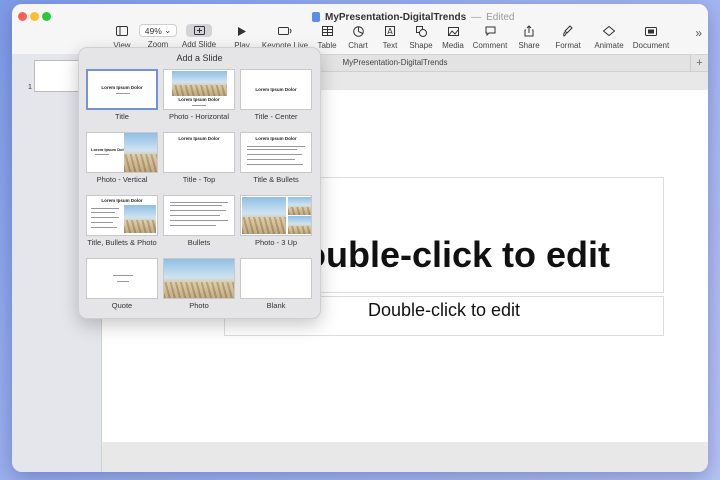 This screenshot has height=480, width=720. Describe the element at coordinates (327, 31) in the screenshot. I see `table-icon` at that location.